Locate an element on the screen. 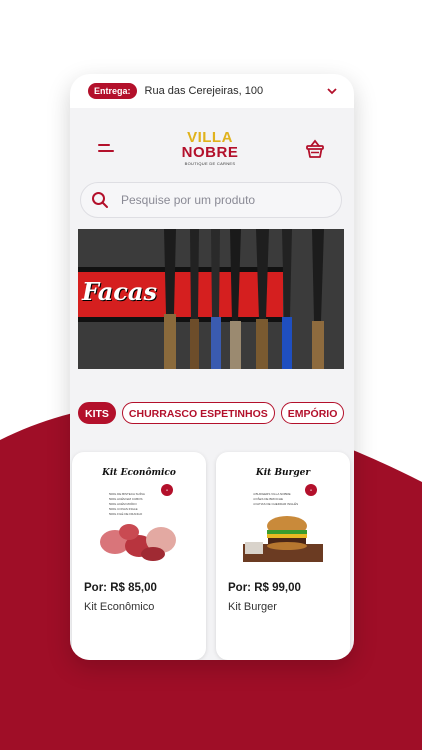 Image resolution: width=422 pixels, height=750 pixels. delivery-address: Rua das Cerejeiras, 100 is located at coordinates (234, 91).